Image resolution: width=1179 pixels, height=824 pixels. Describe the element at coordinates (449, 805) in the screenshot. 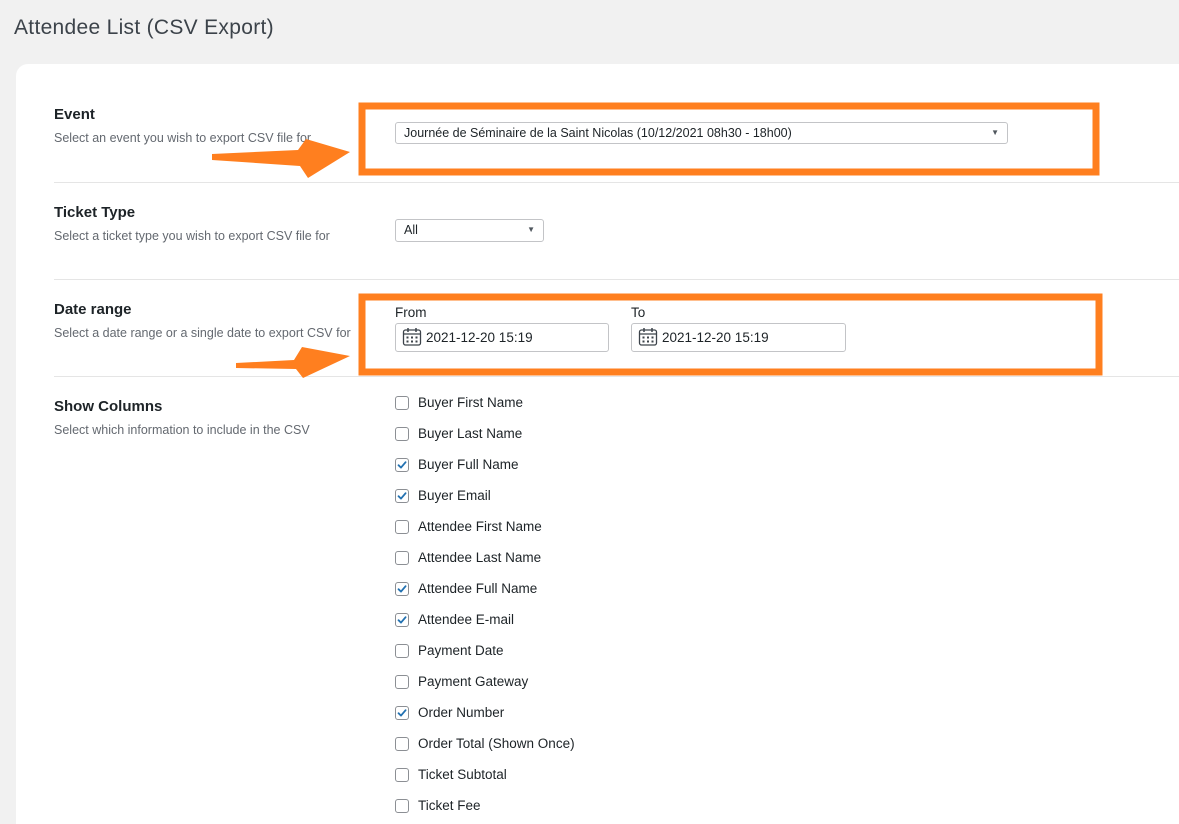

I see `column-option-label: Ticket Fee` at that location.